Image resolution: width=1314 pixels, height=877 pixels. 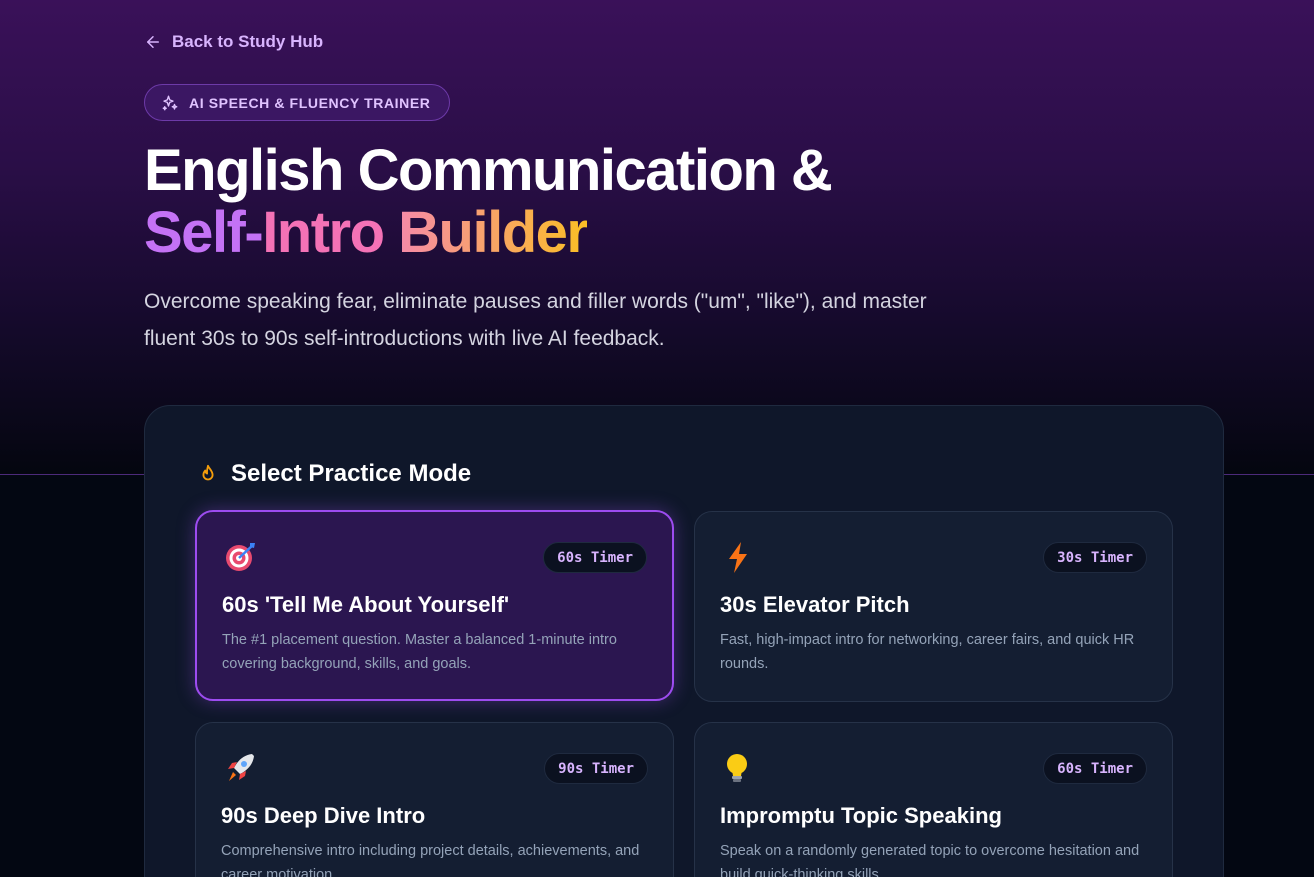 What do you see at coordinates (815, 604) in the screenshot?
I see `mode-title: 30s Elevator Pitch` at bounding box center [815, 604].